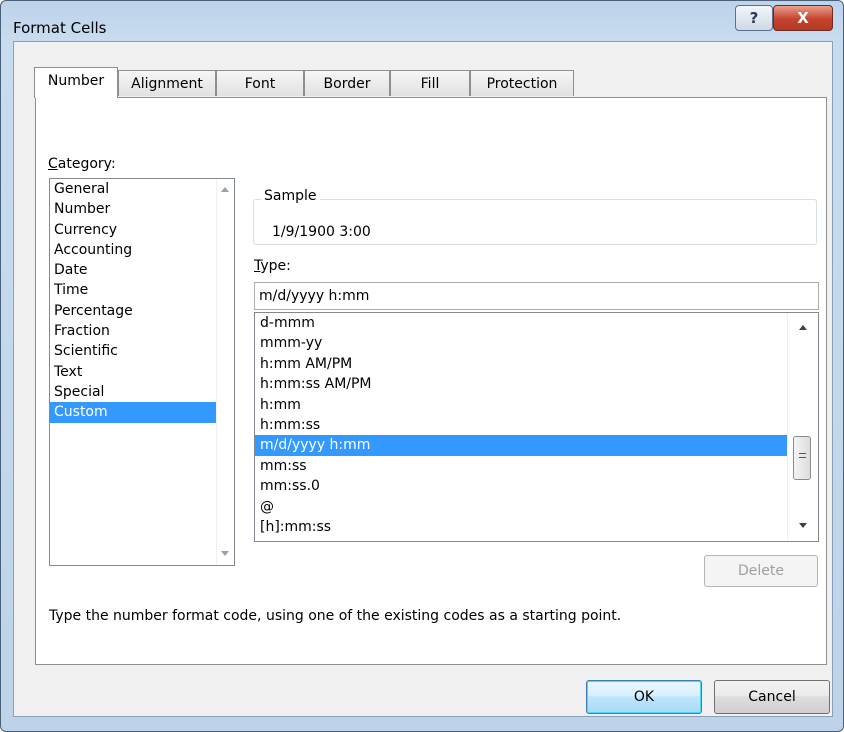  What do you see at coordinates (142, 311) in the screenshot?
I see `category-item-percentage: Percentage` at bounding box center [142, 311].